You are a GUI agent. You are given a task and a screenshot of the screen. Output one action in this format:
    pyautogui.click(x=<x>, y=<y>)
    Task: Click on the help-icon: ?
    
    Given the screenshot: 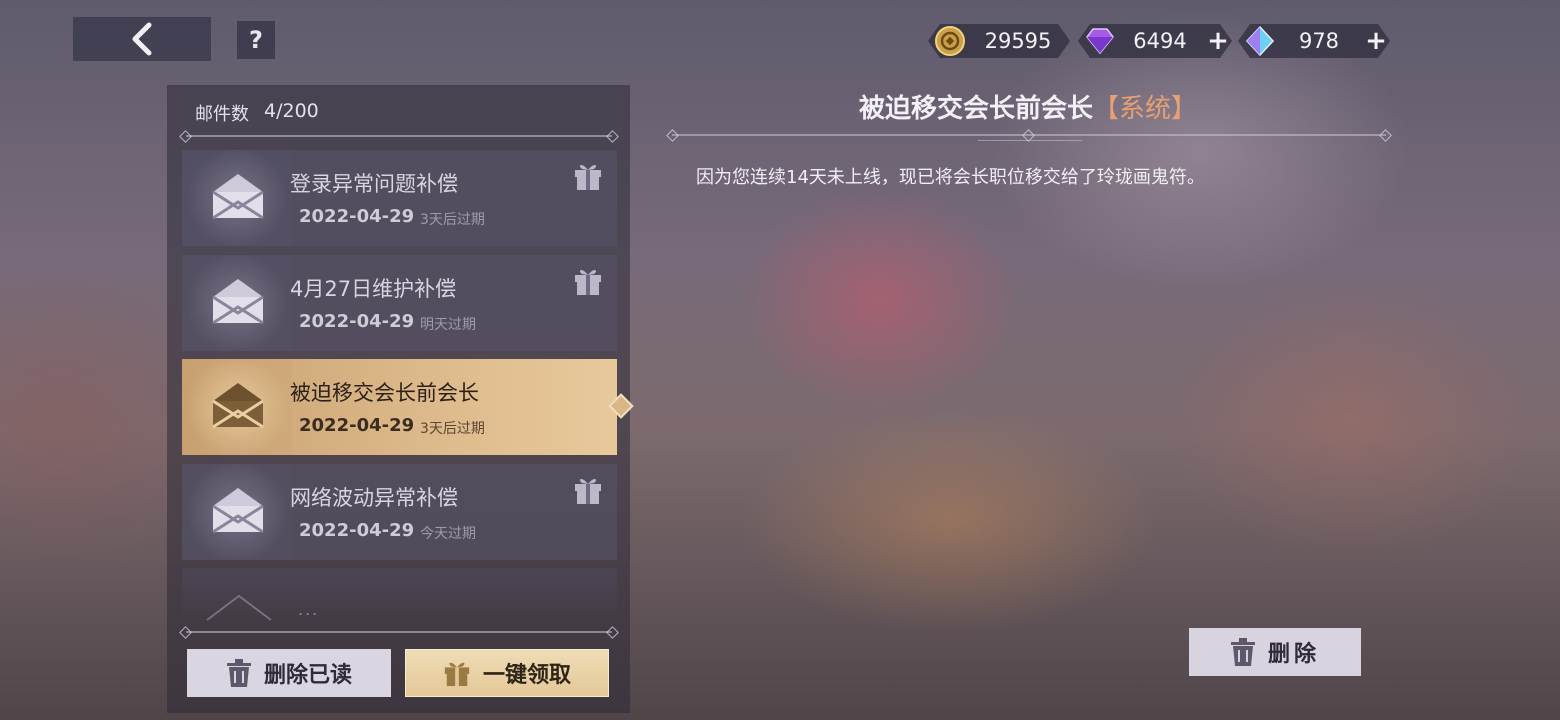 What is the action you would take?
    pyautogui.click(x=256, y=40)
    